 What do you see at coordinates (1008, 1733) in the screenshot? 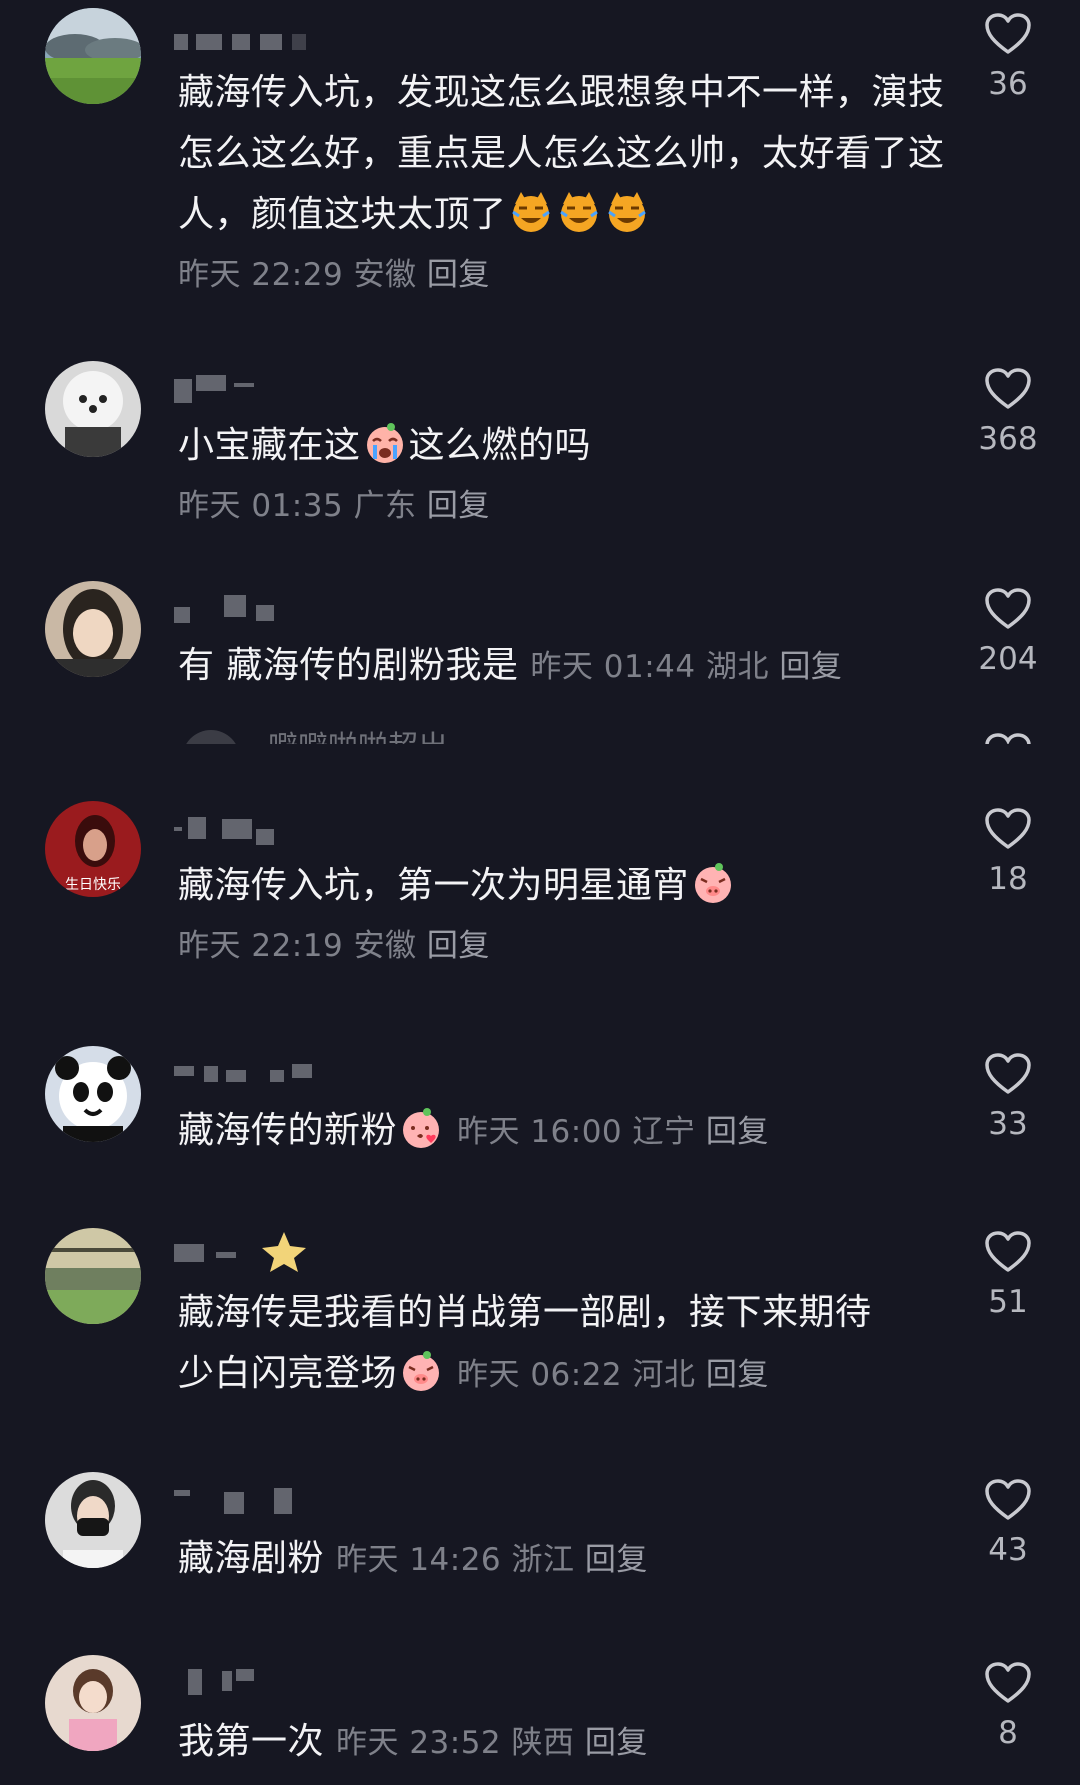
I see `like-count: 8` at bounding box center [1008, 1733].